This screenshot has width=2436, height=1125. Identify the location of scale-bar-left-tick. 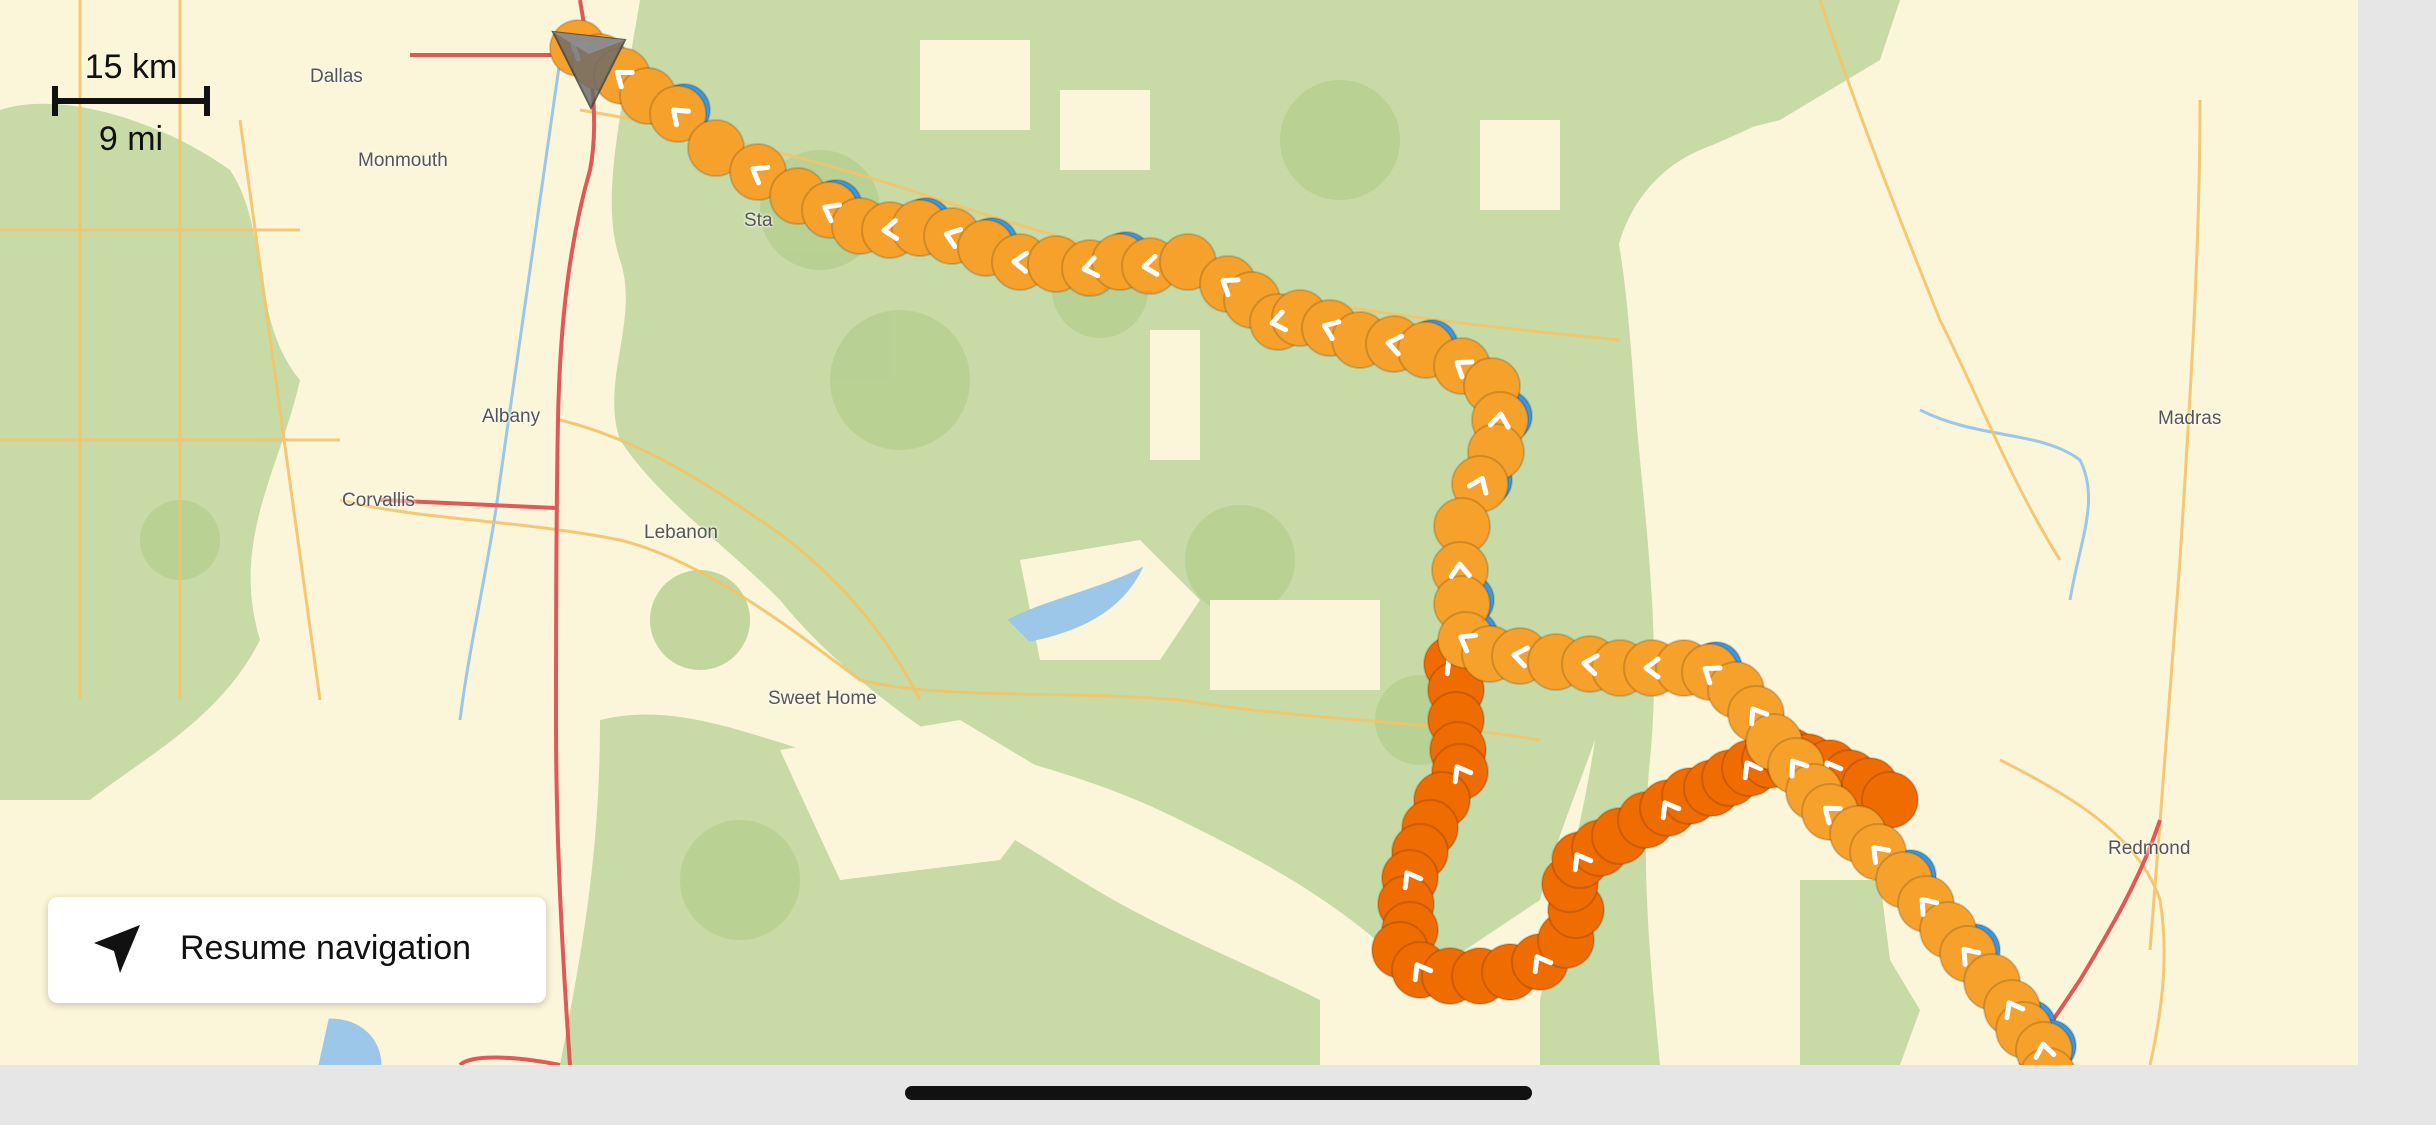
(55, 101).